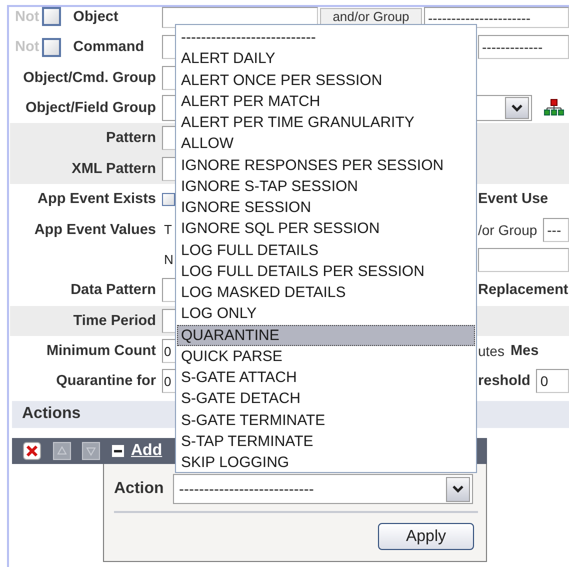 This screenshot has height=567, width=569. What do you see at coordinates (139, 489) in the screenshot?
I see `field-label: Action` at bounding box center [139, 489].